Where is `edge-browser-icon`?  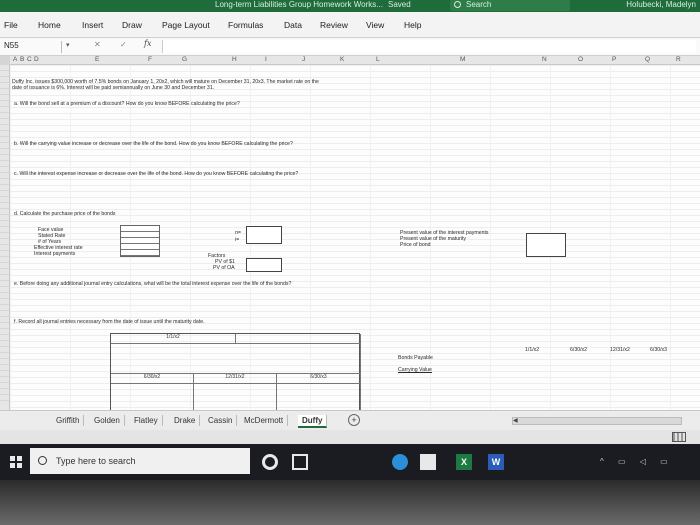 edge-browser-icon is located at coordinates (400, 462).